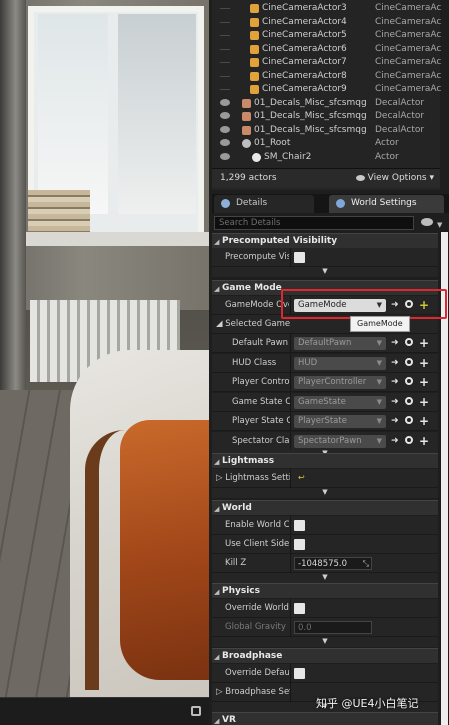 The height and width of the screenshot is (725, 449). I want to click on tab-world-settings-label: World Settings, so click(384, 203).